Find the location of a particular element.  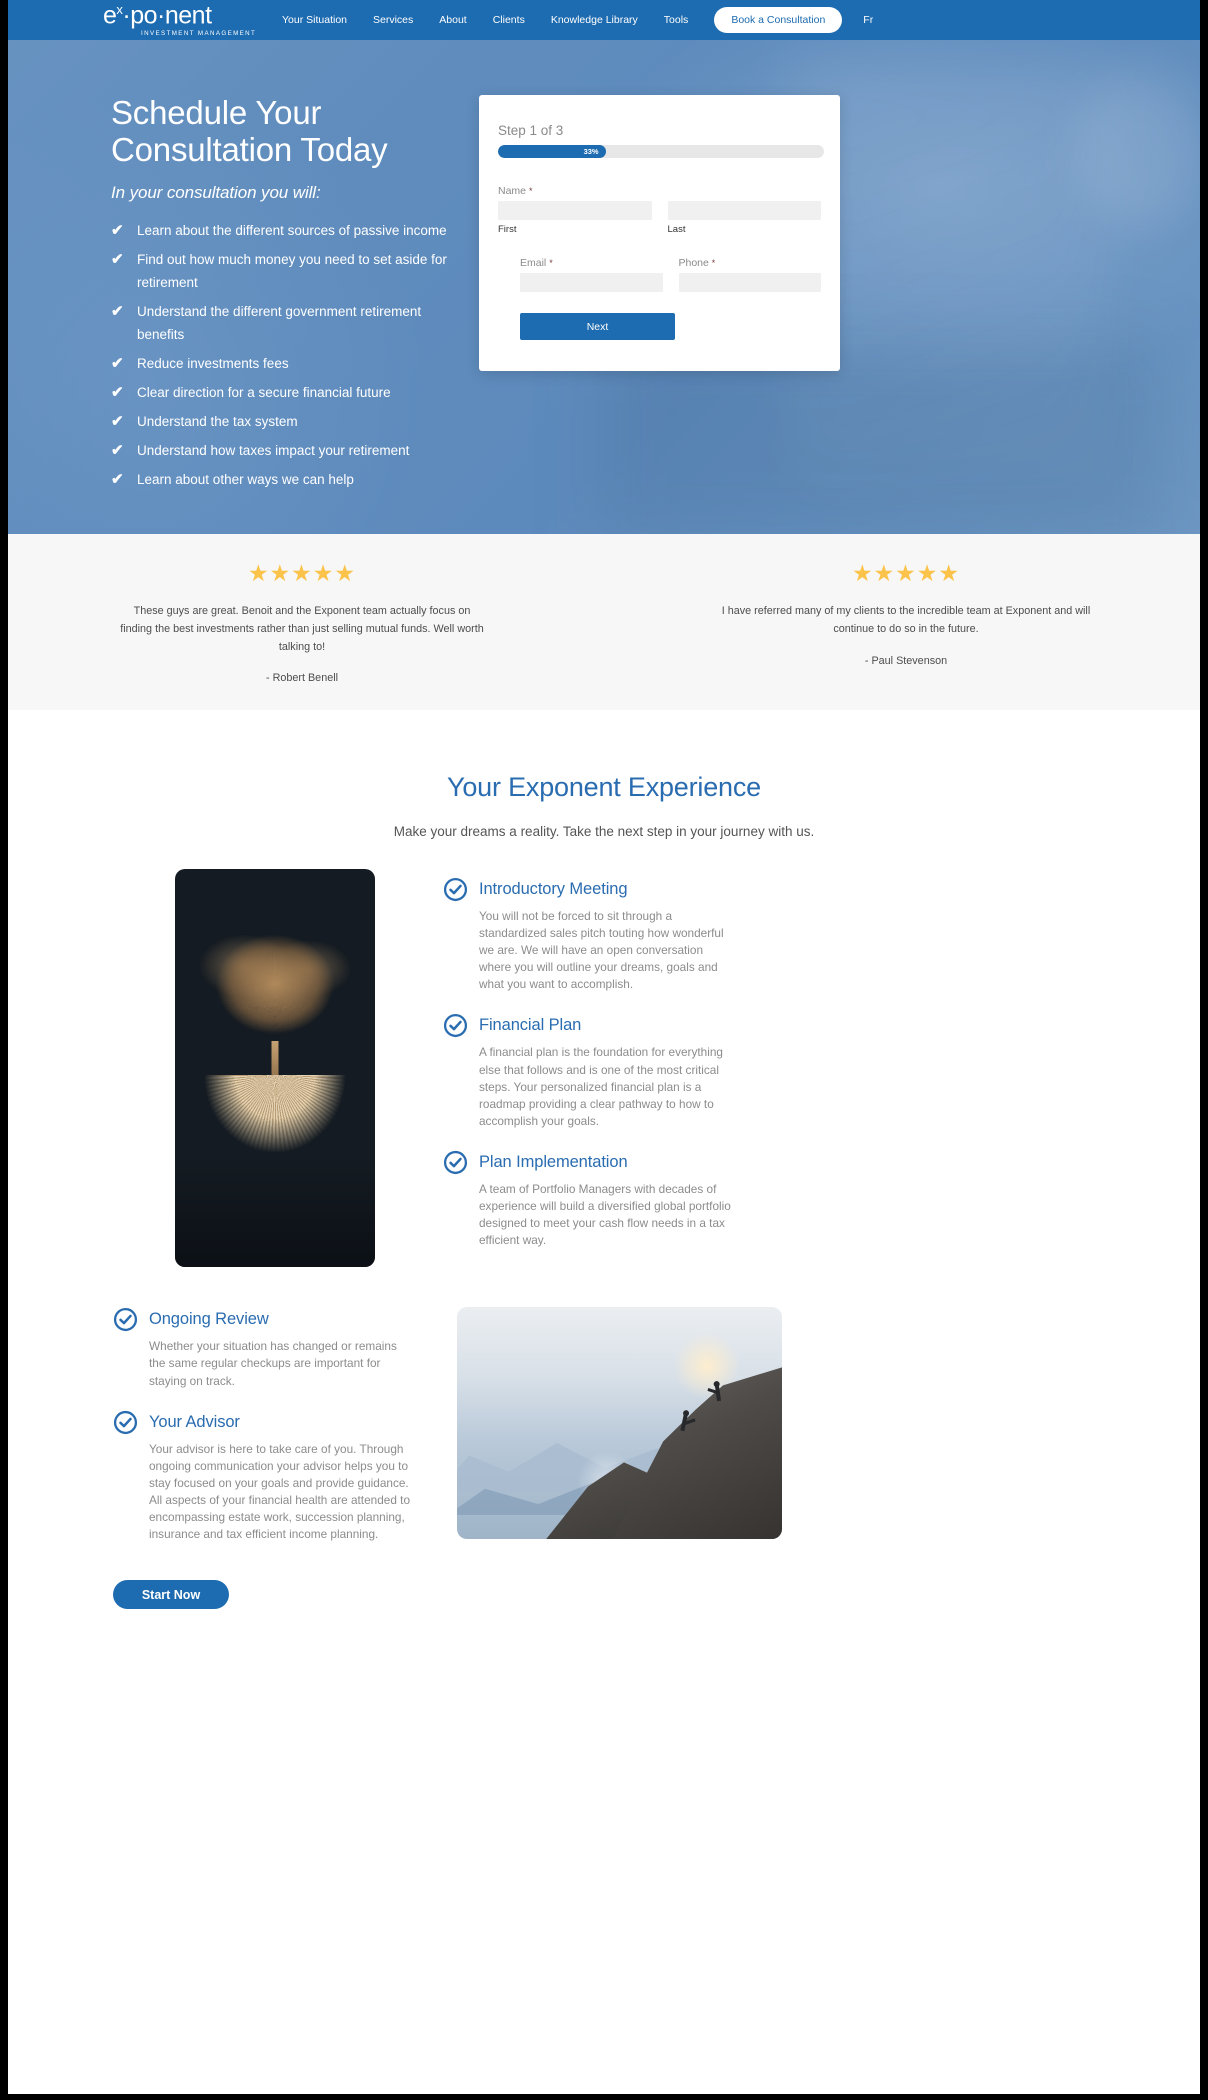

name-label-text: Name is located at coordinates (512, 191).